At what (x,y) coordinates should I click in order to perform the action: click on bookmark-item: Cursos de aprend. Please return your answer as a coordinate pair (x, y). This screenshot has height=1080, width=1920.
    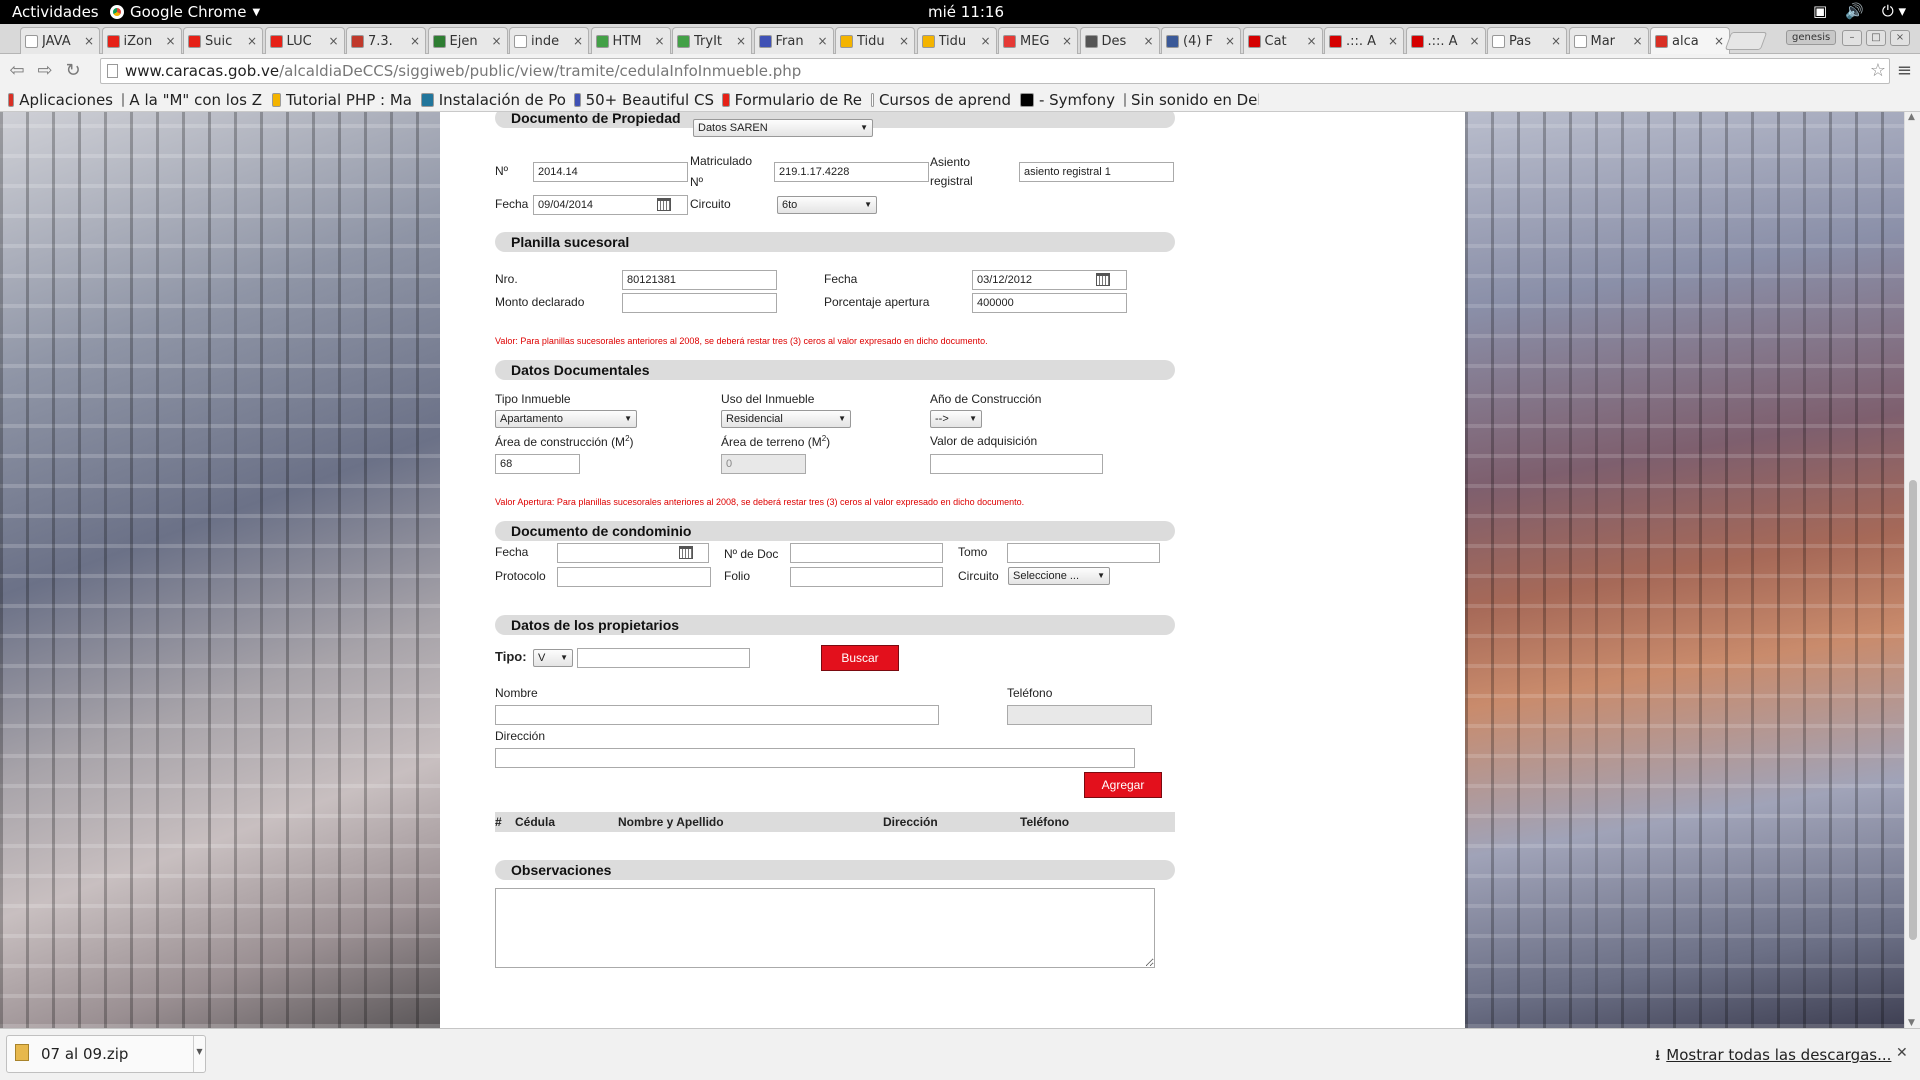
    Looking at the image, I should click on (941, 100).